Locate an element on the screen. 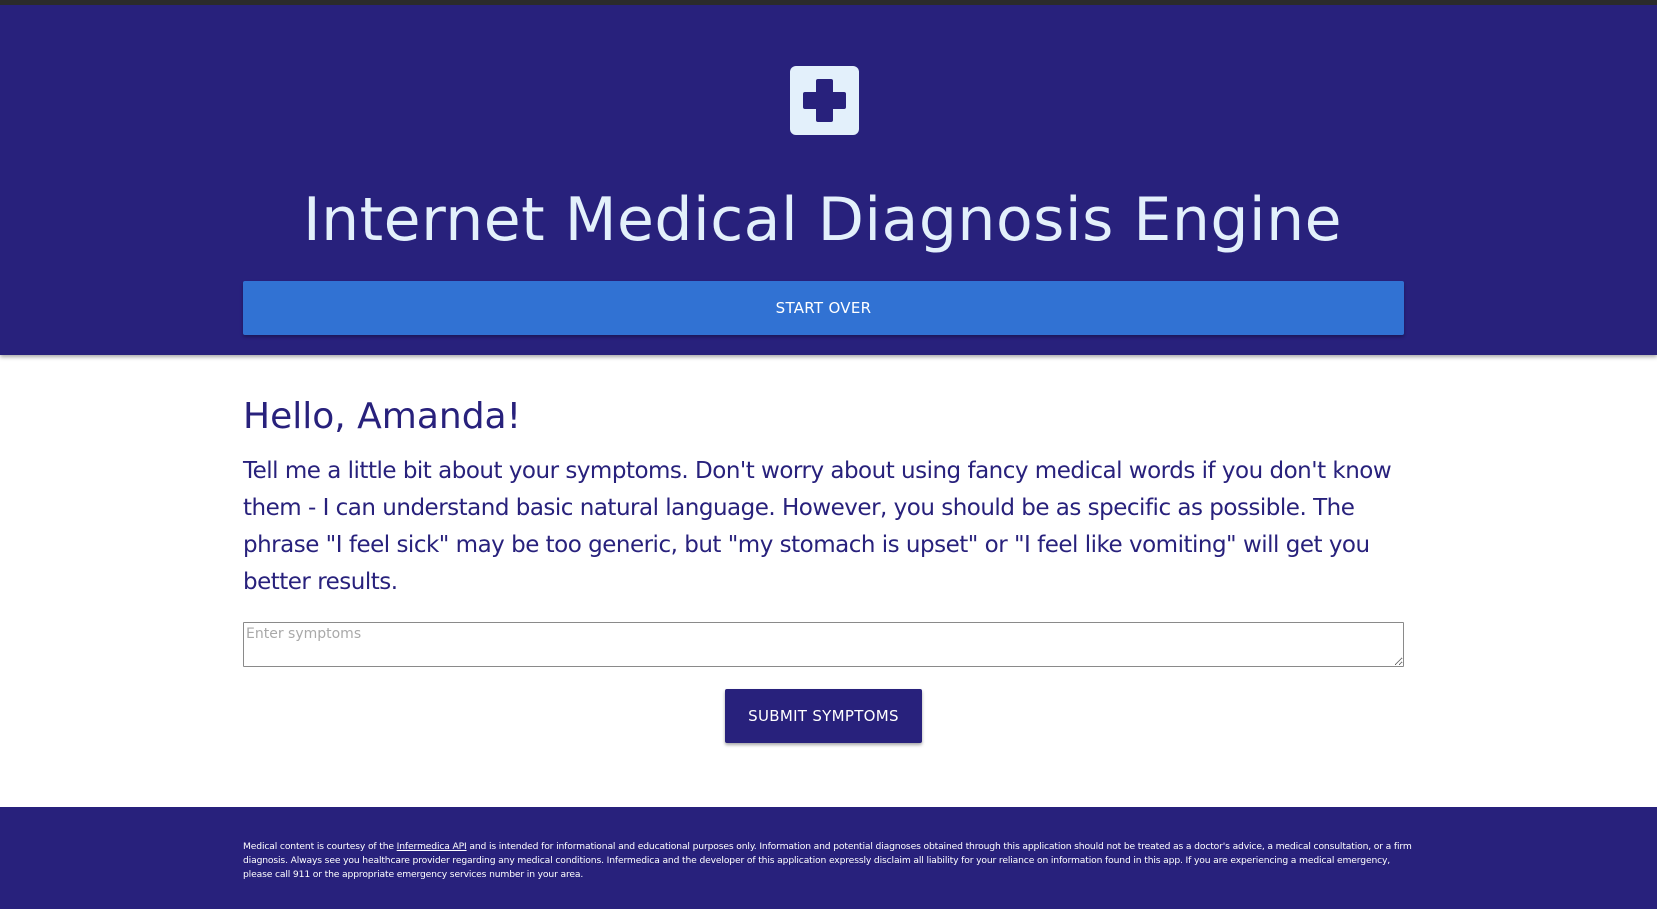 Image resolution: width=1660 pixels, height=909 pixels. disclaimer-prefix: Medical content is courtesy of the is located at coordinates (320, 846).